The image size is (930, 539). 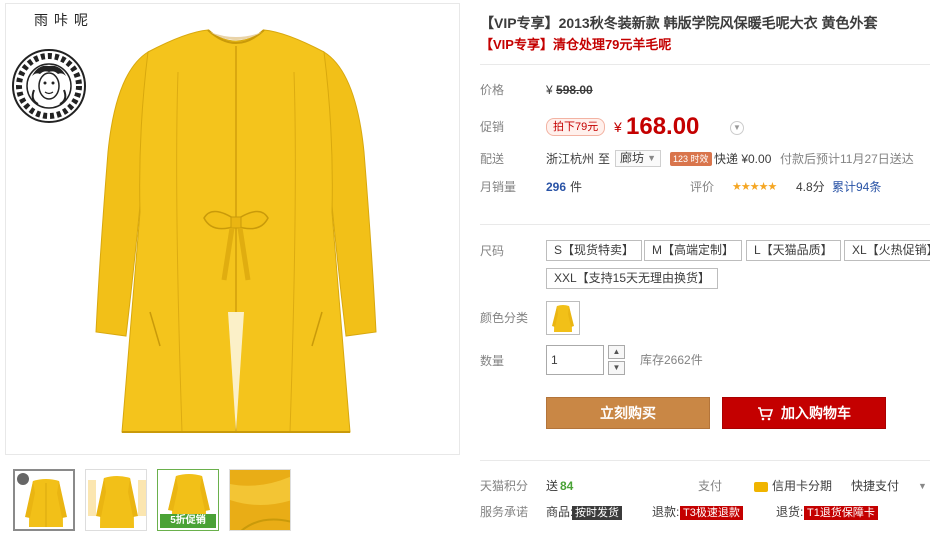 I want to click on delivery-eta: 付款后预计11月27日送达, so click(x=847, y=159).